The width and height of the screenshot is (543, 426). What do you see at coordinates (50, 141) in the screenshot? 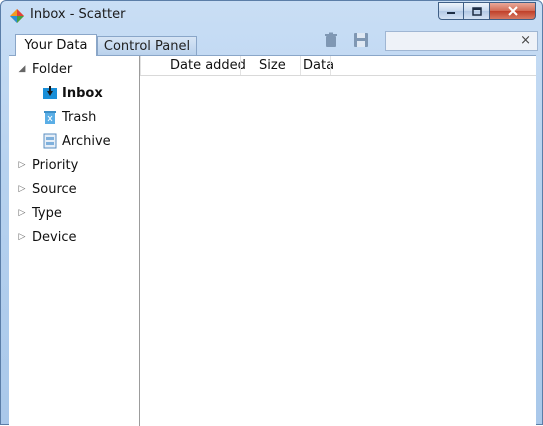
I see `archive-icon` at bounding box center [50, 141].